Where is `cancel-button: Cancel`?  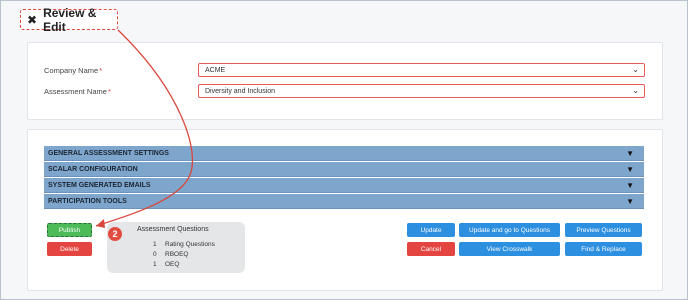
cancel-button: Cancel is located at coordinates (431, 249).